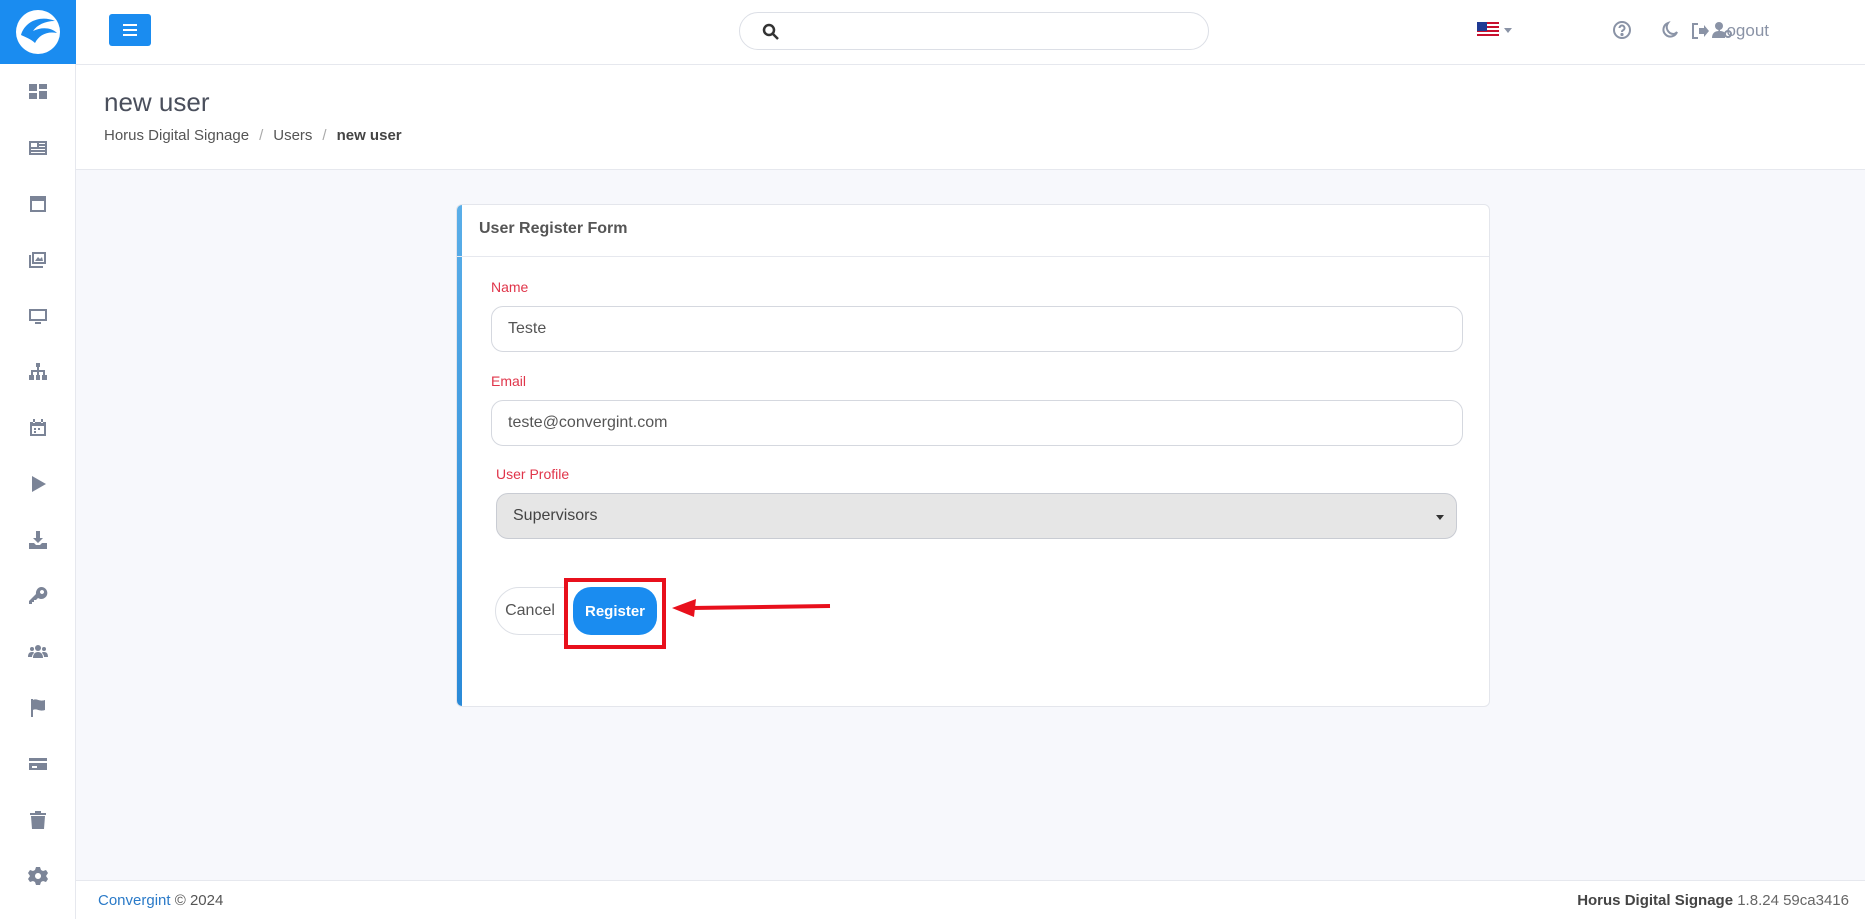 The height and width of the screenshot is (919, 1865). I want to click on us-flag-icon, so click(1488, 30).